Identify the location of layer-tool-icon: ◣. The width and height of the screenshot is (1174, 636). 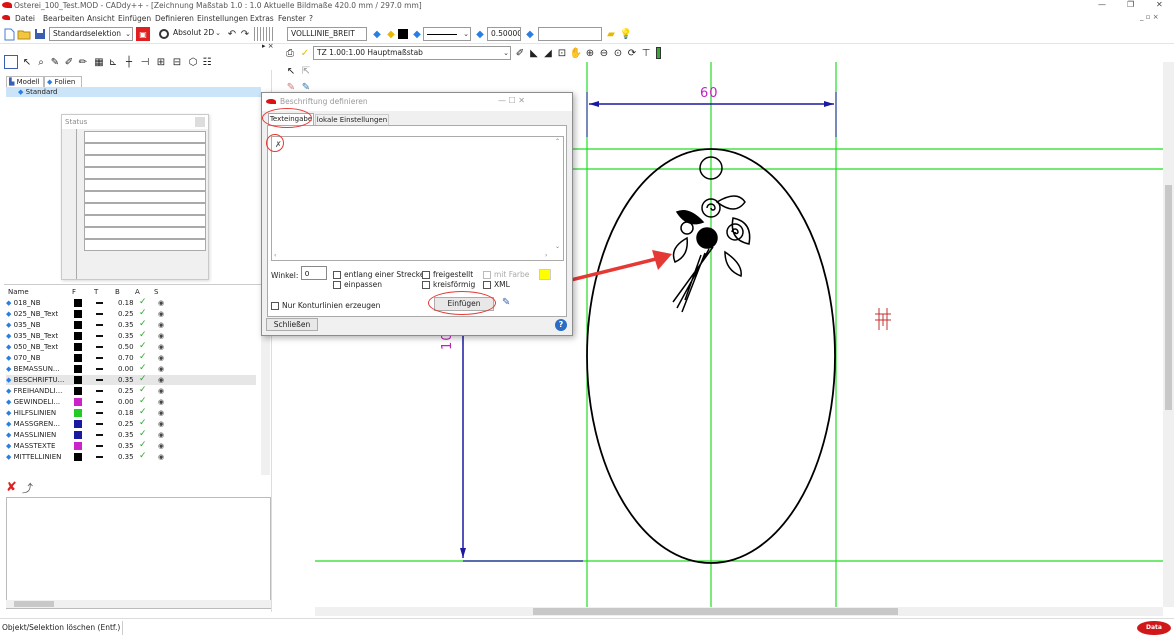
(534, 53).